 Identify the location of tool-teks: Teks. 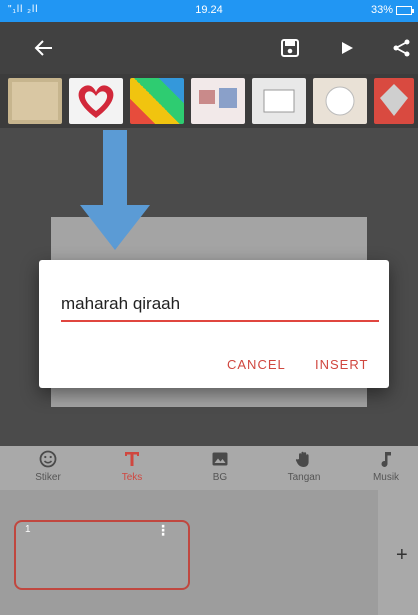
(132, 466).